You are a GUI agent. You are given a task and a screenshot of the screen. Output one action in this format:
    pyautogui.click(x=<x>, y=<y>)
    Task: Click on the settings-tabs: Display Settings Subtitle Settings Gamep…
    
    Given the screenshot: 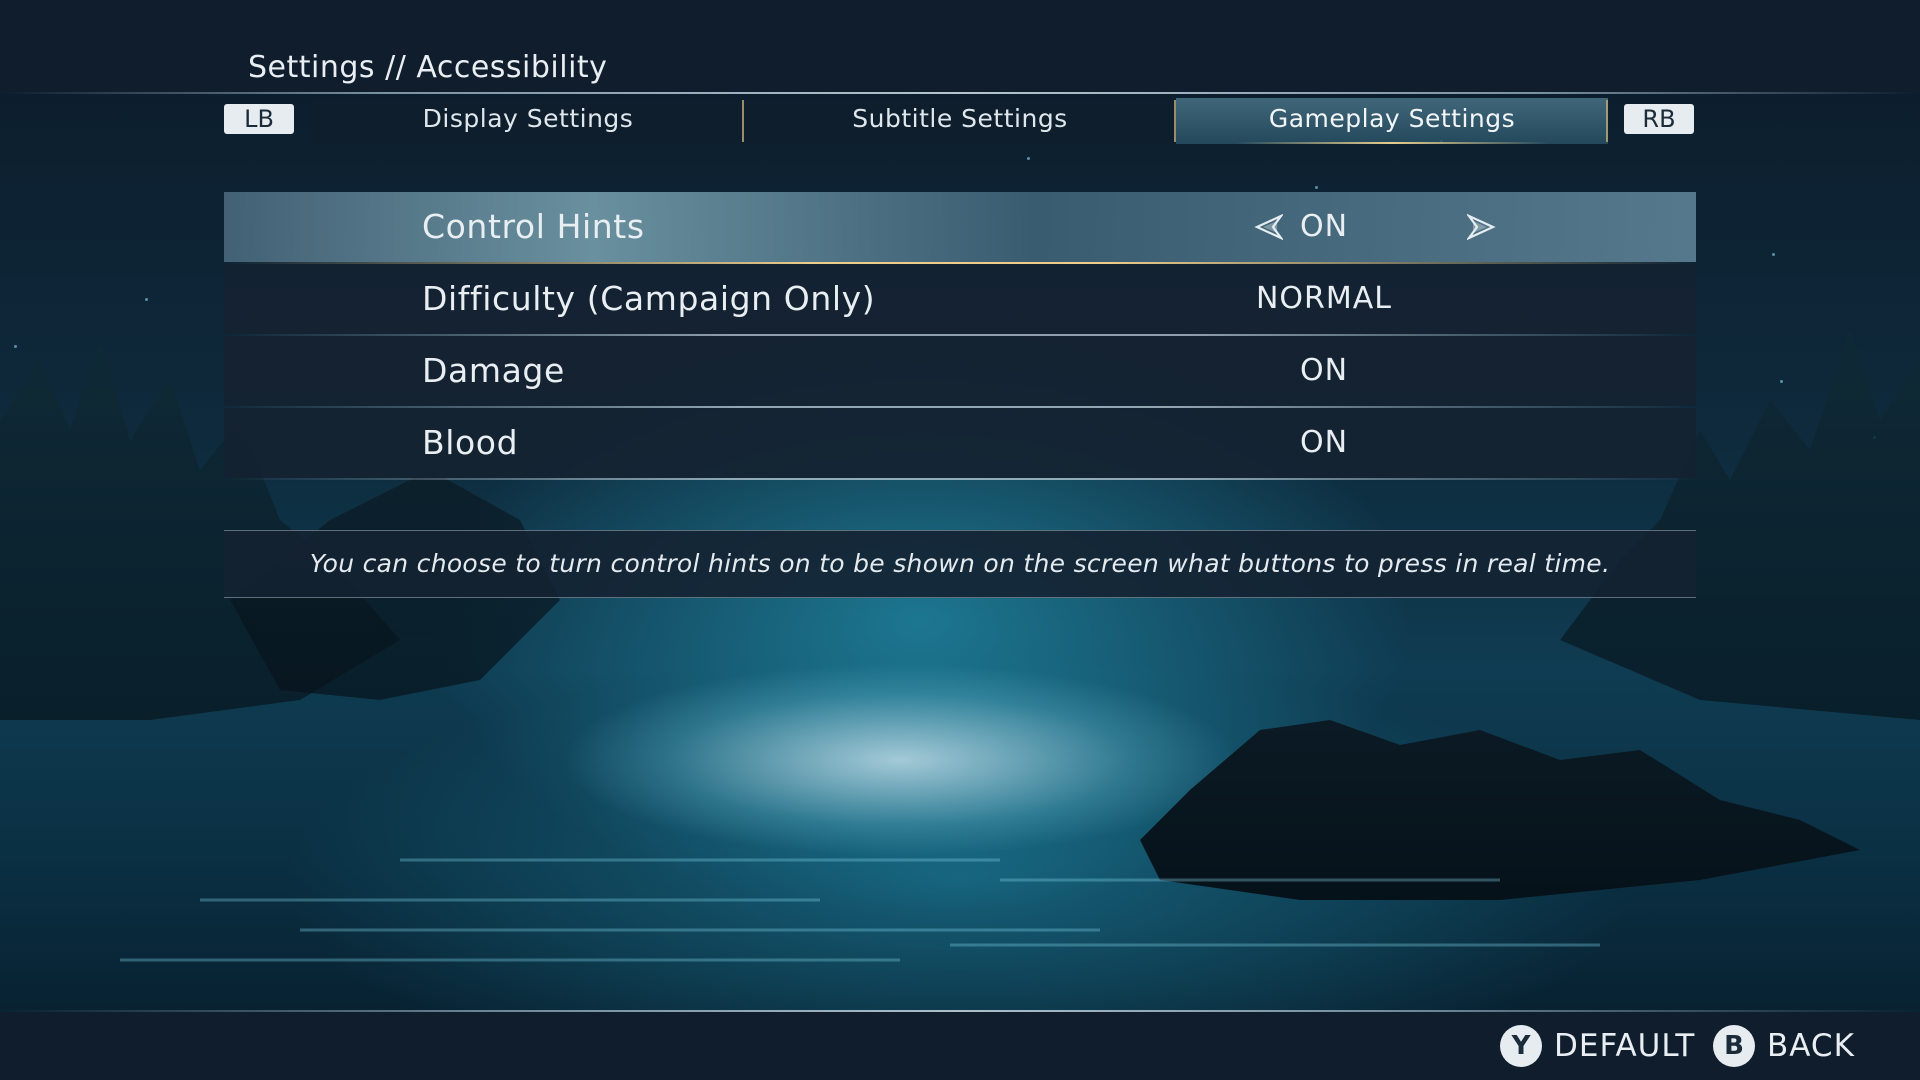 What is the action you would take?
    pyautogui.click(x=960, y=121)
    